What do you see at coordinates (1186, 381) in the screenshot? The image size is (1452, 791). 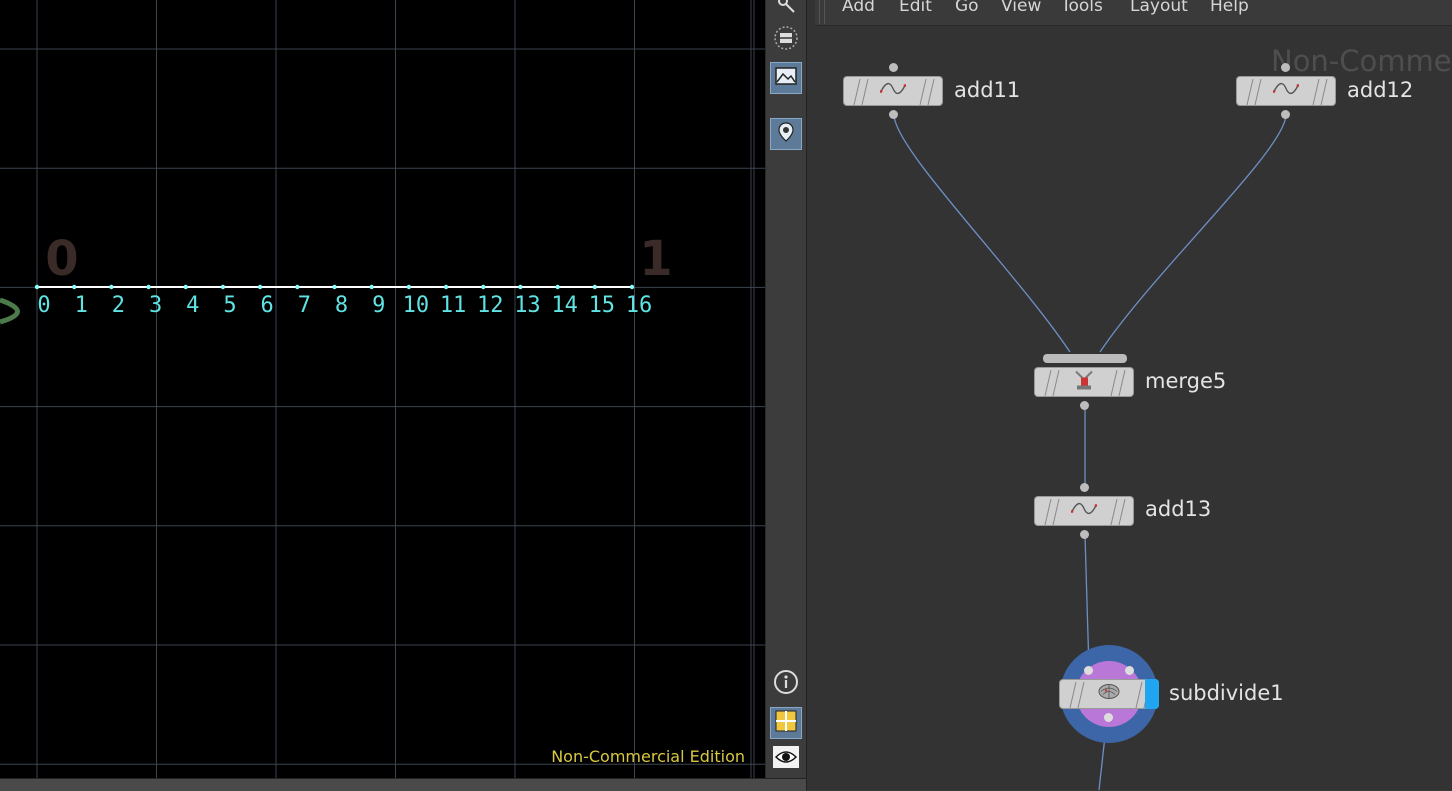 I see `node-merge5-label: merge5` at bounding box center [1186, 381].